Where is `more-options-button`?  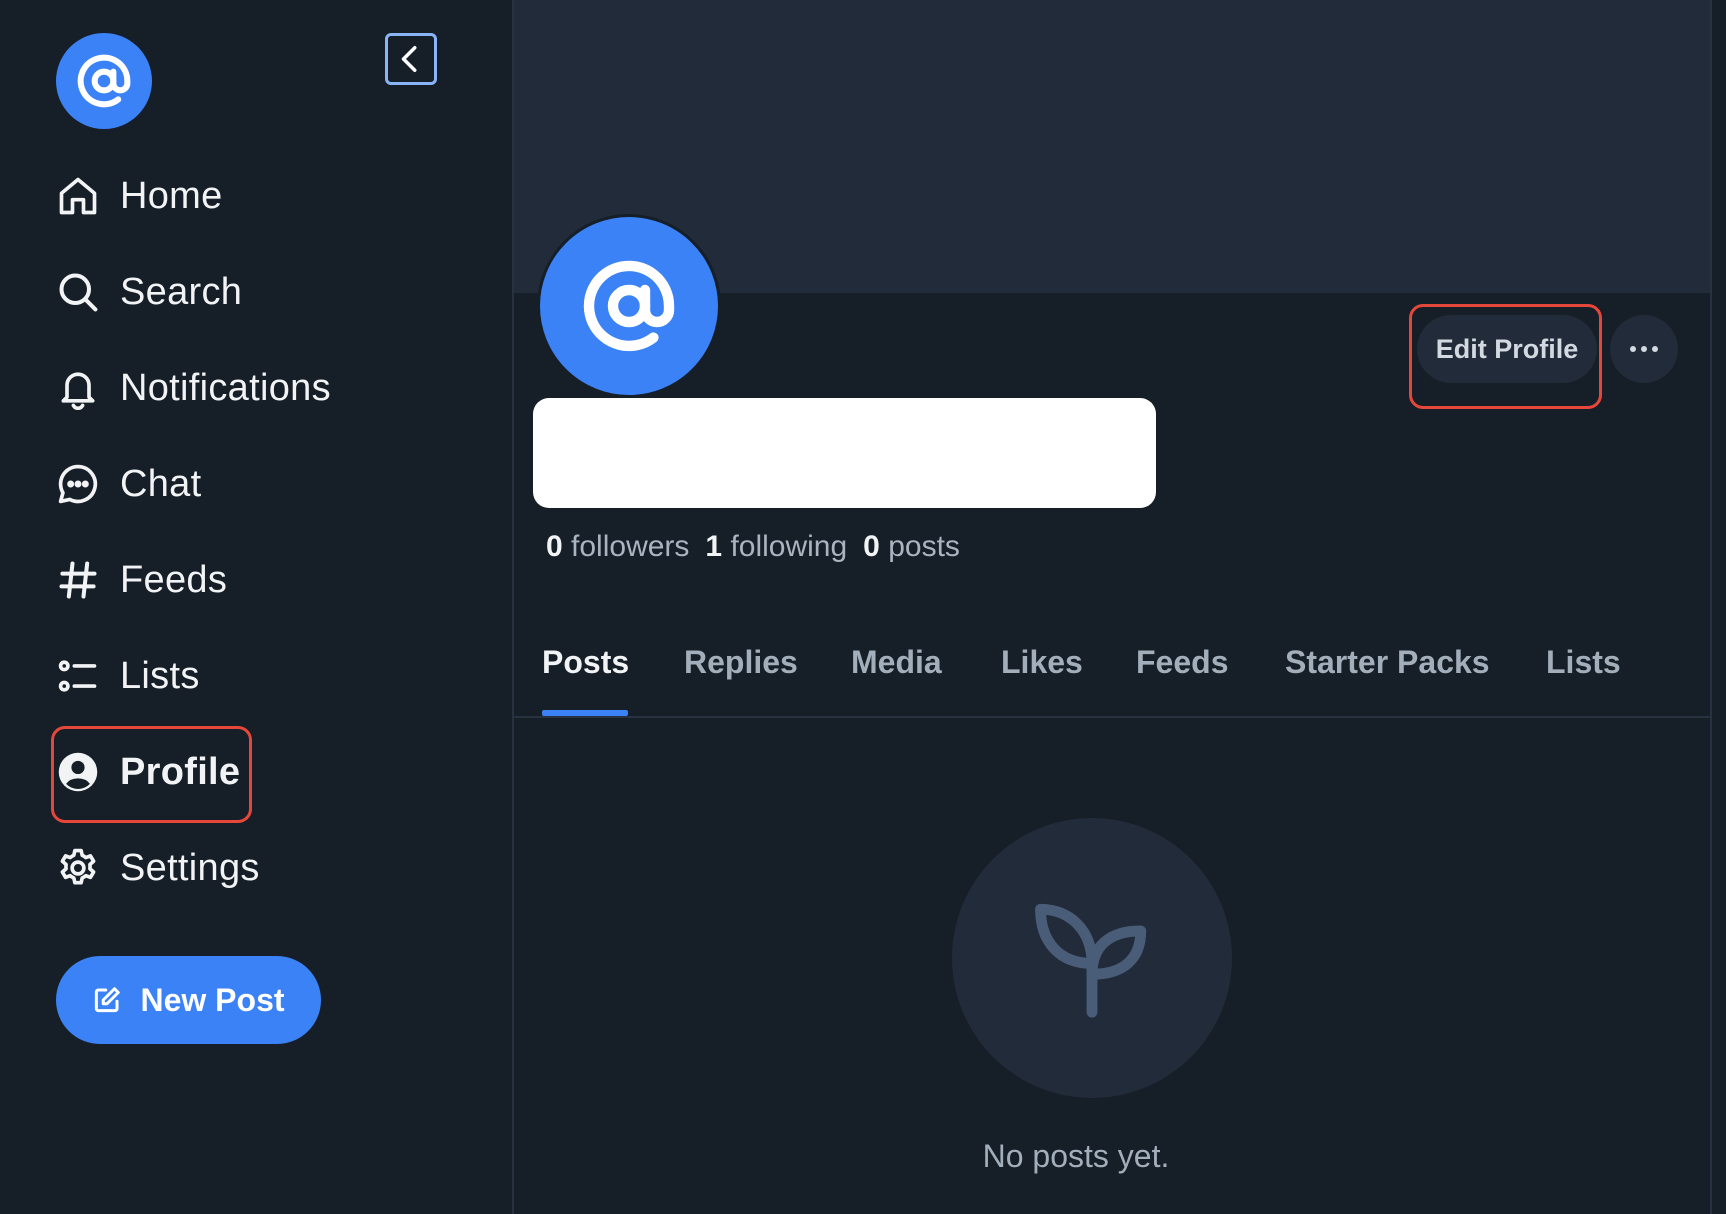
more-options-button is located at coordinates (1644, 349).